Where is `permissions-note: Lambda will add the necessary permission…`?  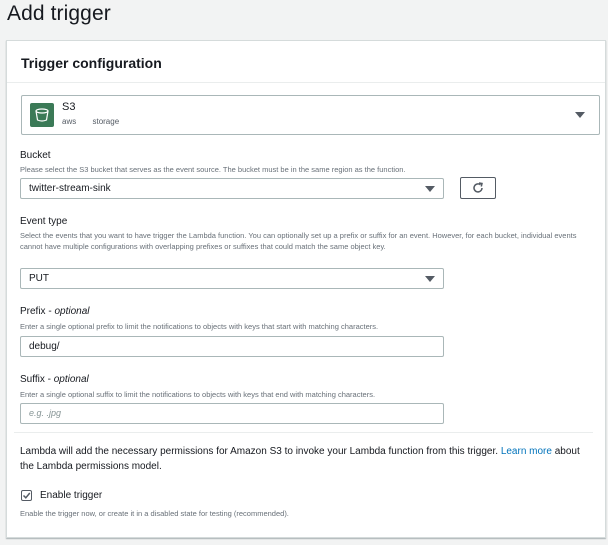 permissions-note: Lambda will add the necessary permission… is located at coordinates (305, 459).